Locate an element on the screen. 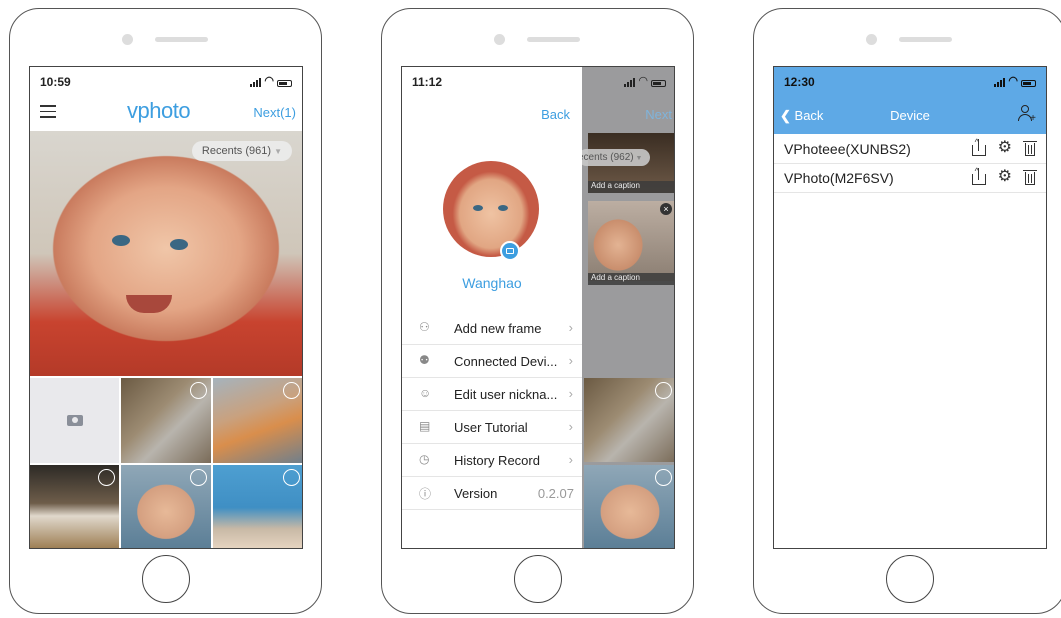 The image size is (1061, 618). device-name: VPhoteee(XUNBS2) is located at coordinates (847, 149).